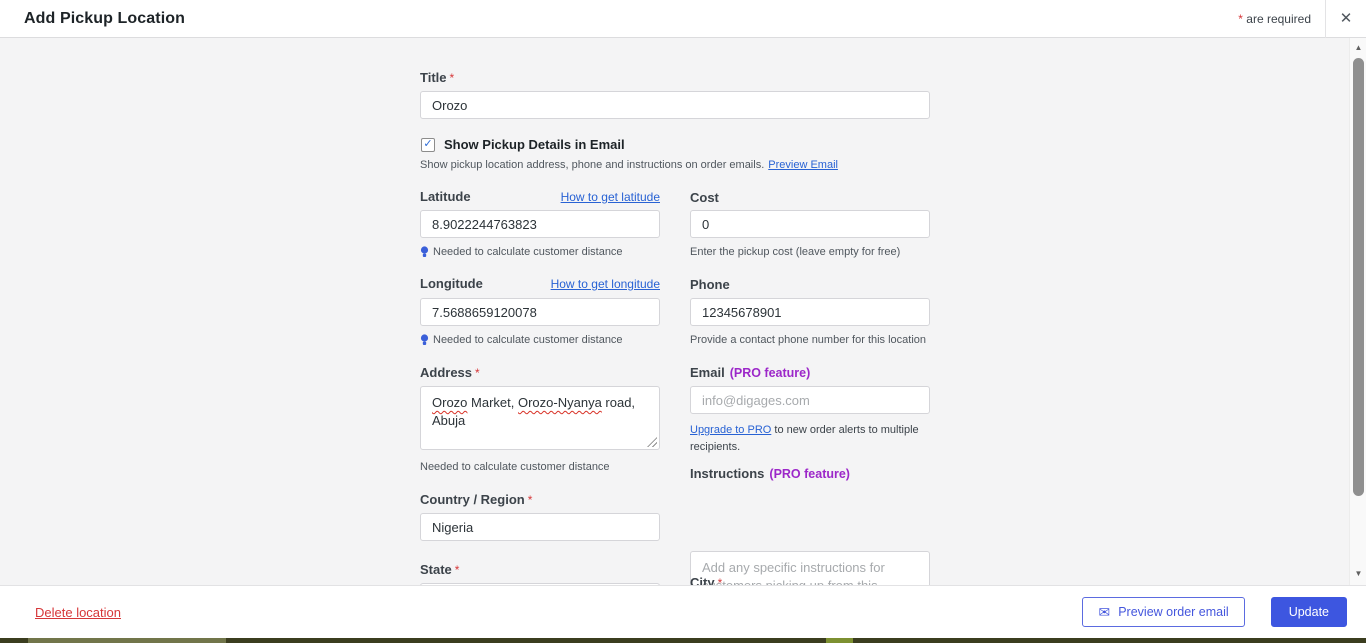 The width and height of the screenshot is (1366, 643). I want to click on phone-input, so click(810, 312).